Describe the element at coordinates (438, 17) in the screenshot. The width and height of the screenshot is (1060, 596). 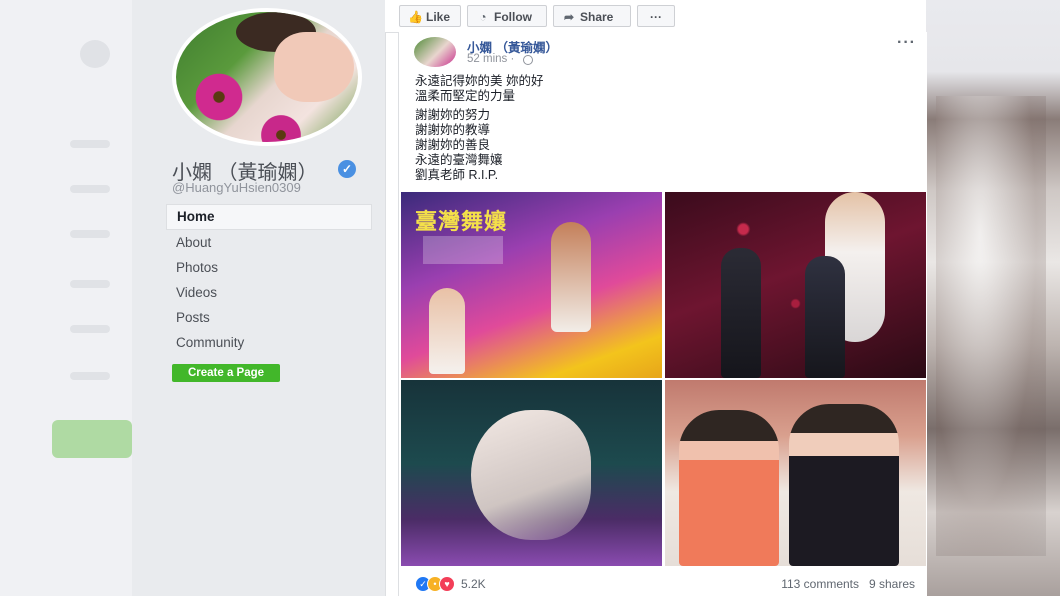
I see `like-label: Like` at that location.